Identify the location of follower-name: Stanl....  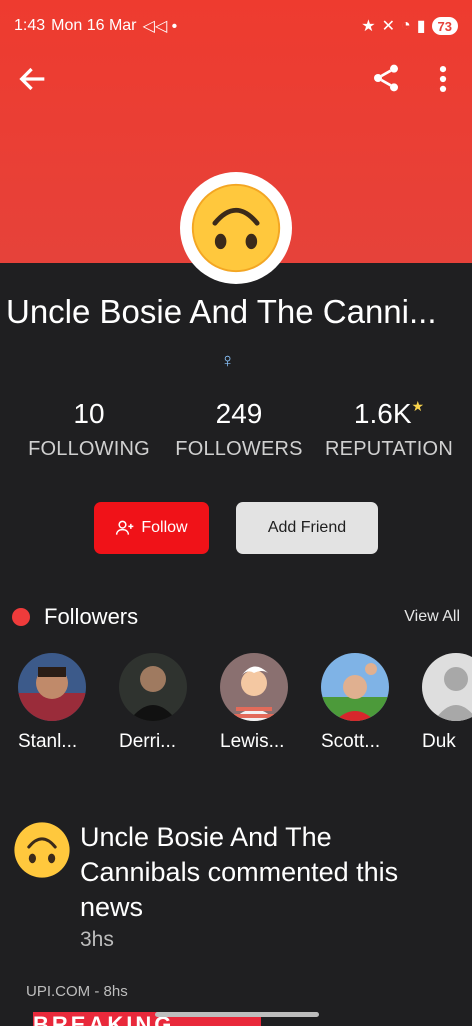
(48, 741).